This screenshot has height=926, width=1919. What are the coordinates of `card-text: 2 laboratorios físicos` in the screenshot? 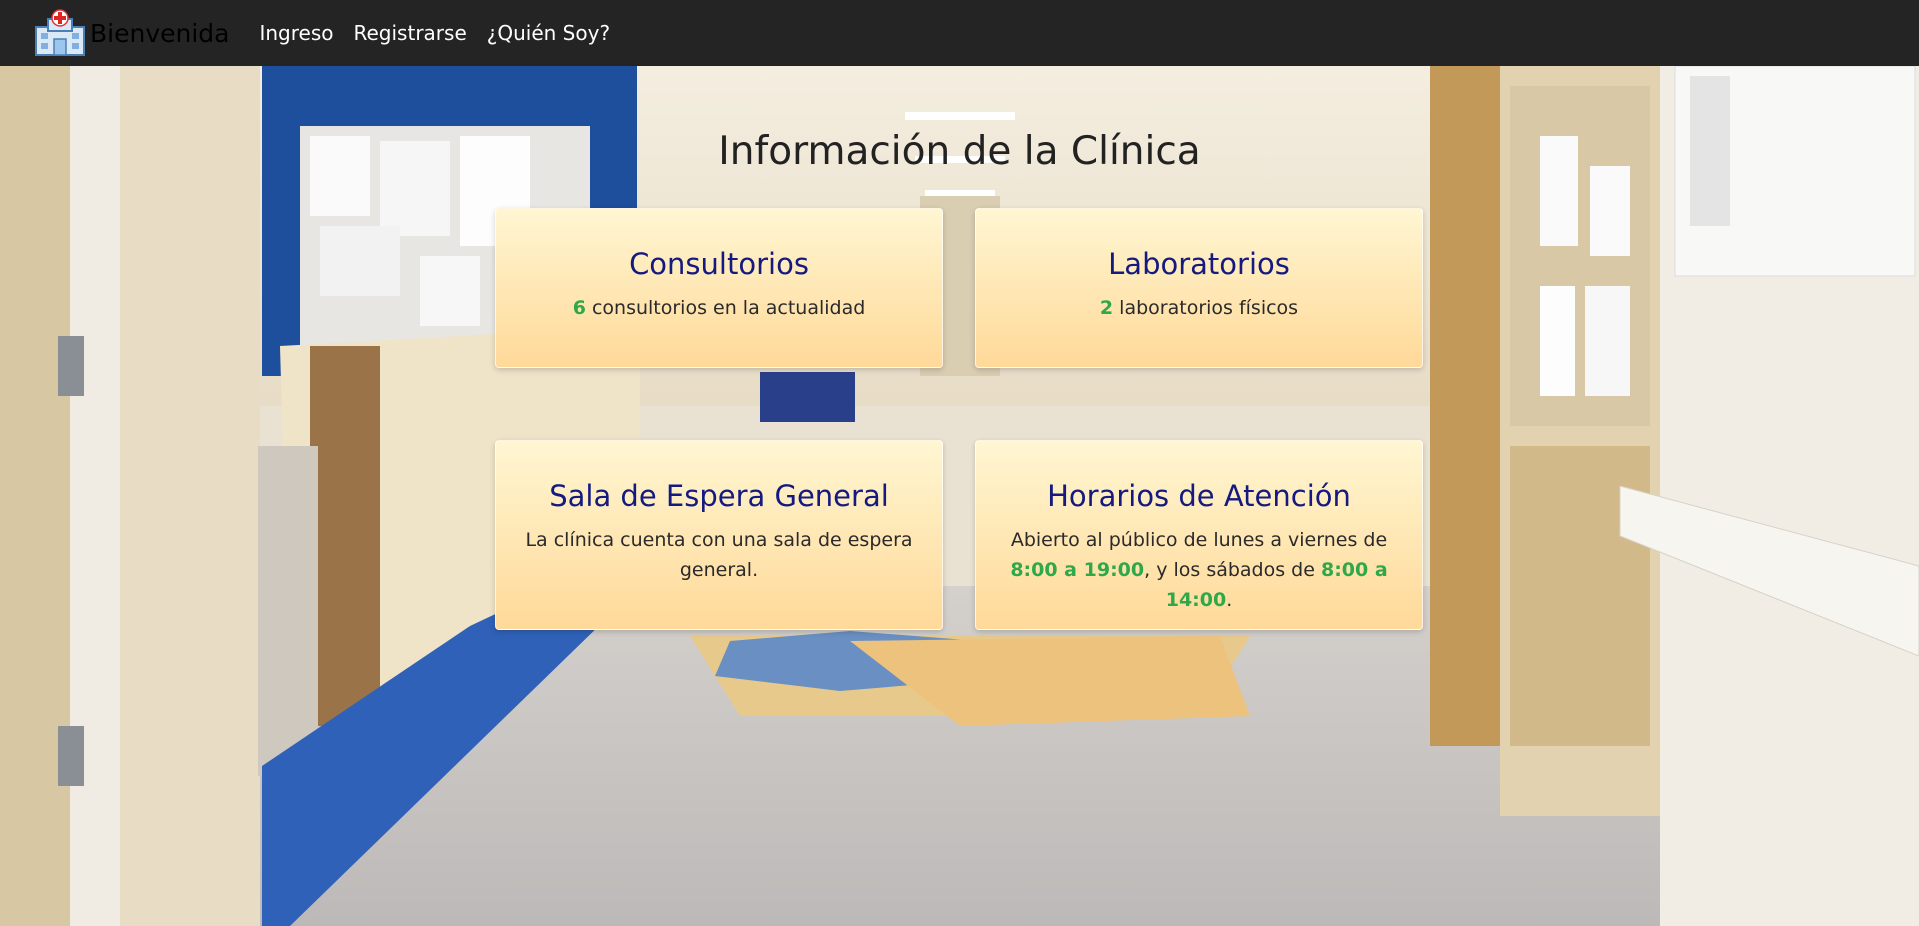 It's located at (1199, 308).